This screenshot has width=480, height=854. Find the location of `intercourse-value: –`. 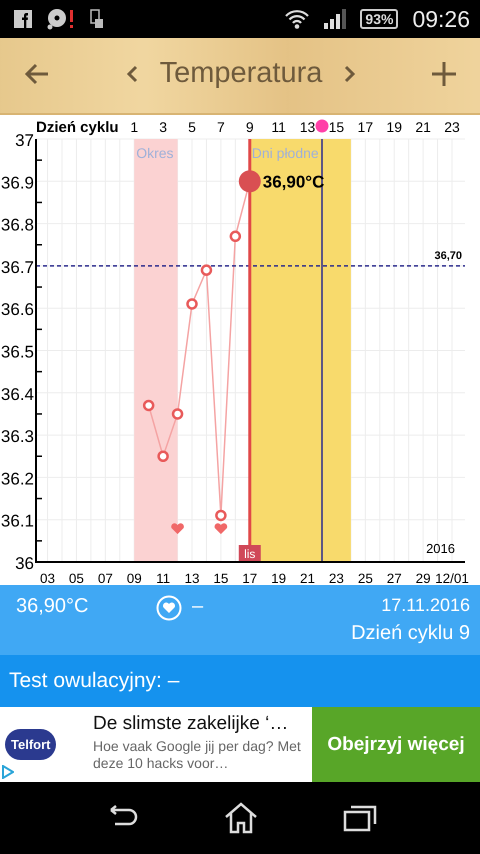

intercourse-value: – is located at coordinates (198, 606).